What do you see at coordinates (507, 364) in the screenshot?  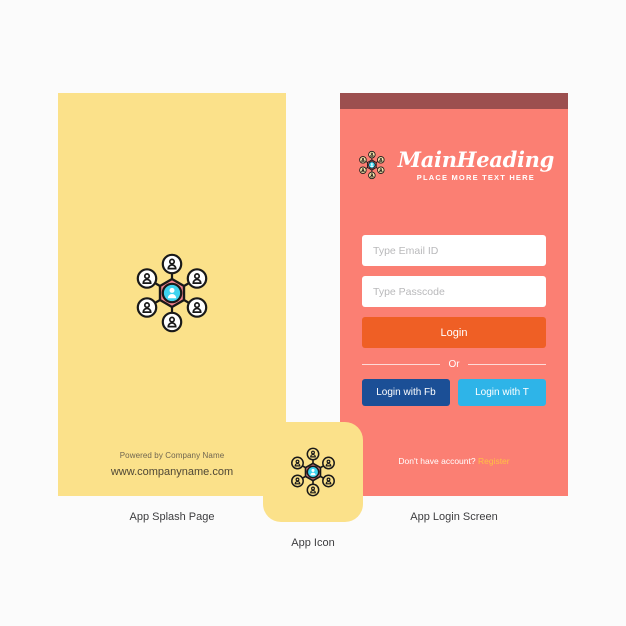 I see `divider-line-right` at bounding box center [507, 364].